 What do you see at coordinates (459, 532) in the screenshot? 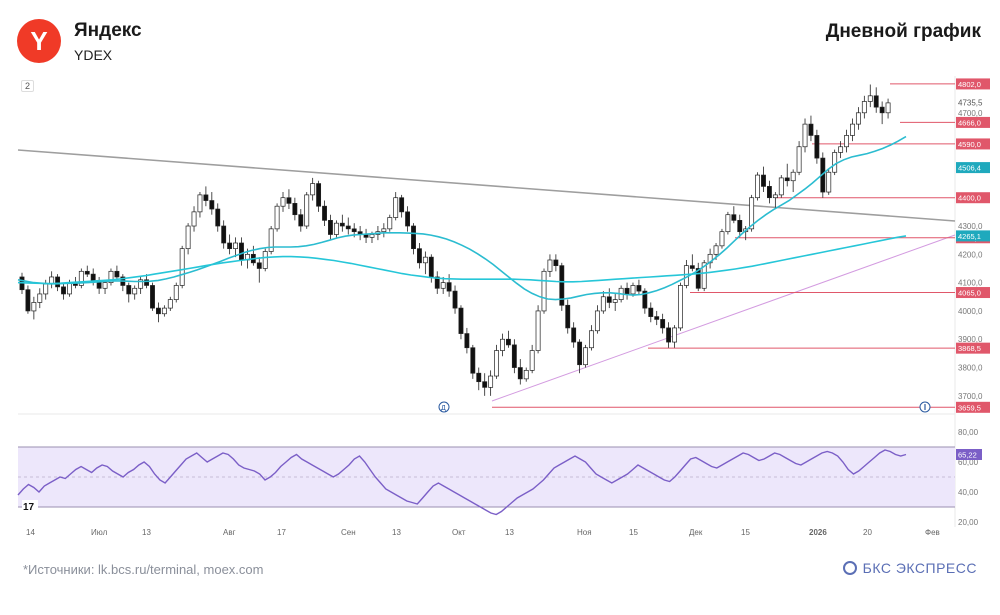
I see `time-tick-label: Окт` at bounding box center [459, 532].